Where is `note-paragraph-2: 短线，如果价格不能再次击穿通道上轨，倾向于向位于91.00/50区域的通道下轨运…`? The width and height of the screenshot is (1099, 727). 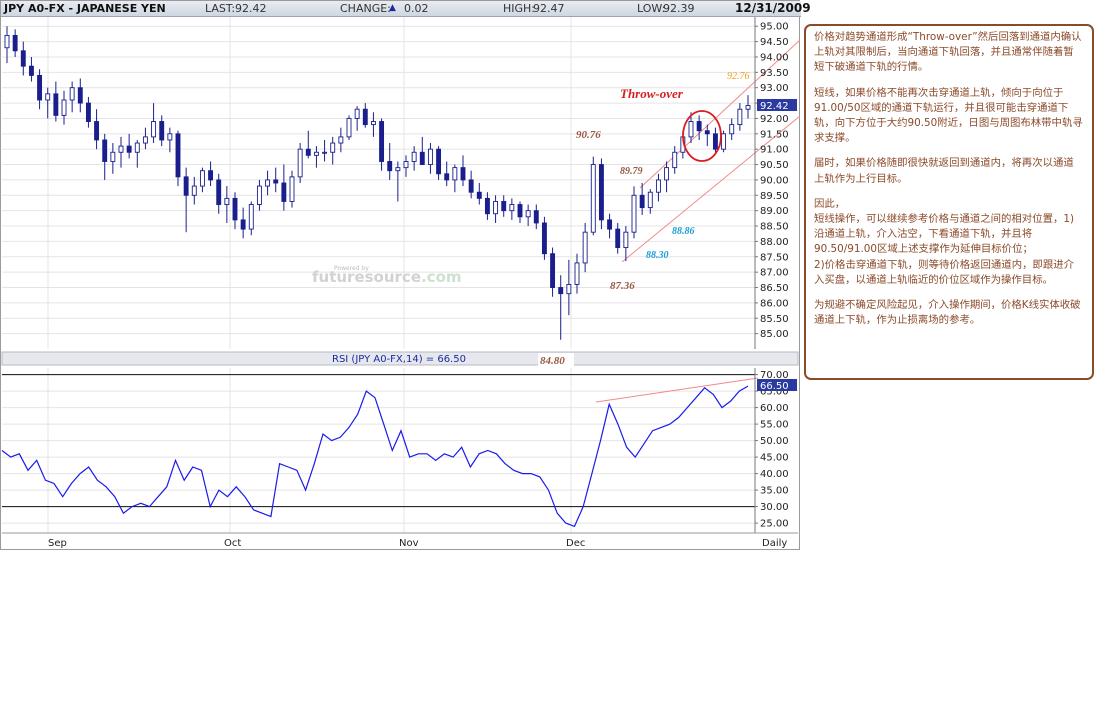 note-paragraph-2: 短线，如果价格不能再次击穿通道上轨，倾向于向位于91.00/50区域的通道下轨运… is located at coordinates (948, 115).